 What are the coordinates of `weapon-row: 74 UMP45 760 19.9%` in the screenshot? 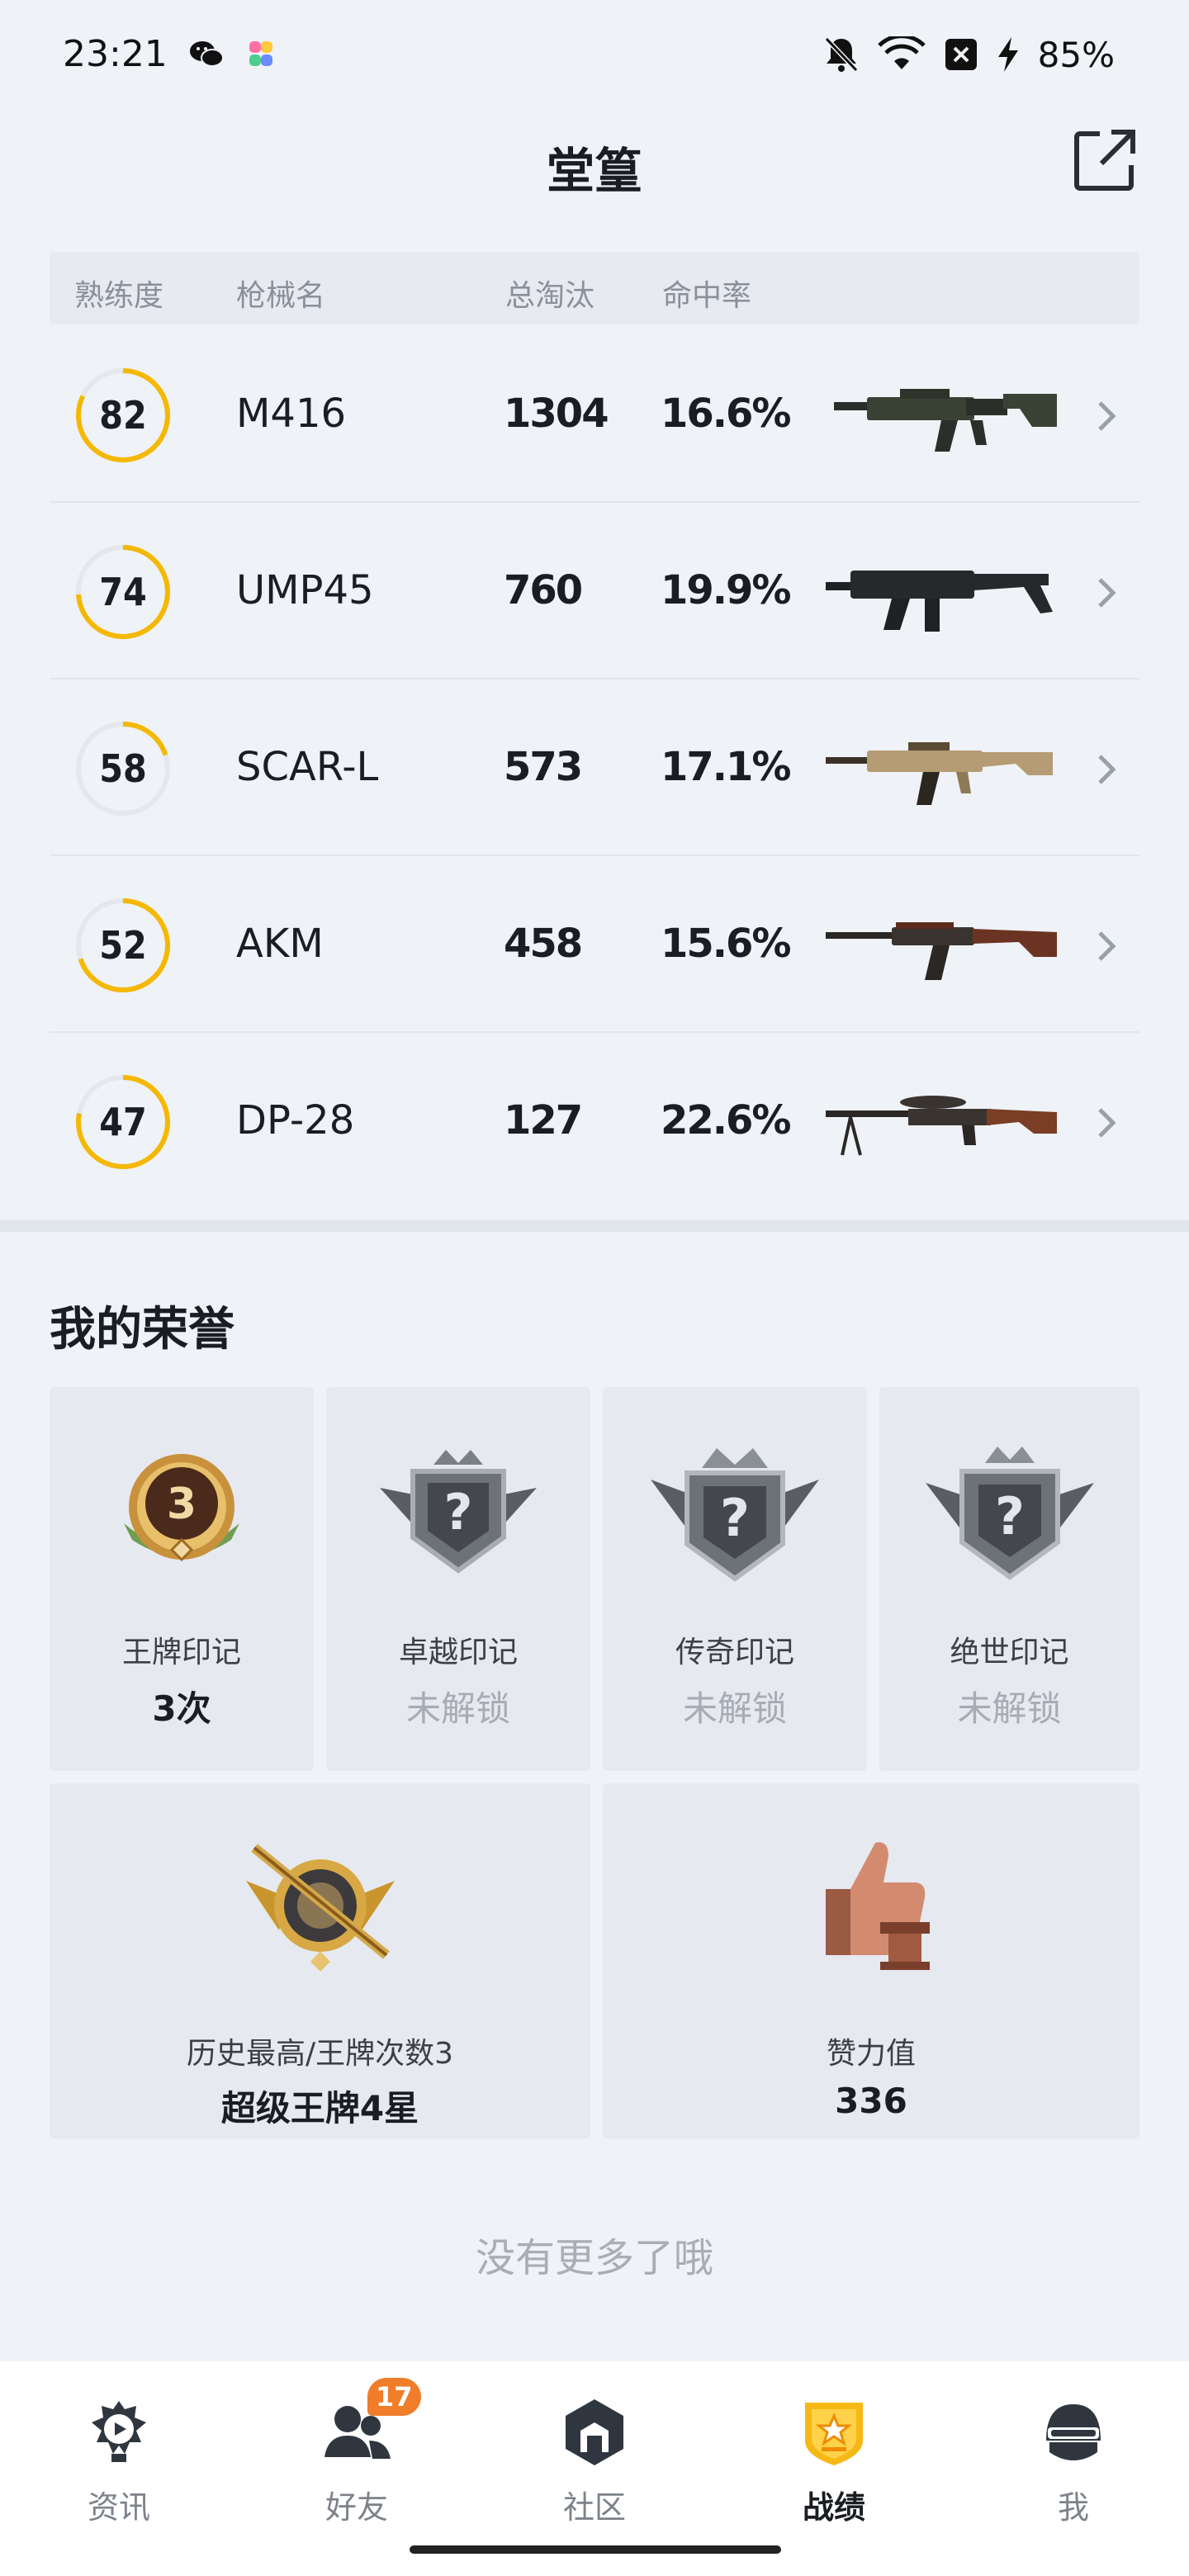 It's located at (594, 591).